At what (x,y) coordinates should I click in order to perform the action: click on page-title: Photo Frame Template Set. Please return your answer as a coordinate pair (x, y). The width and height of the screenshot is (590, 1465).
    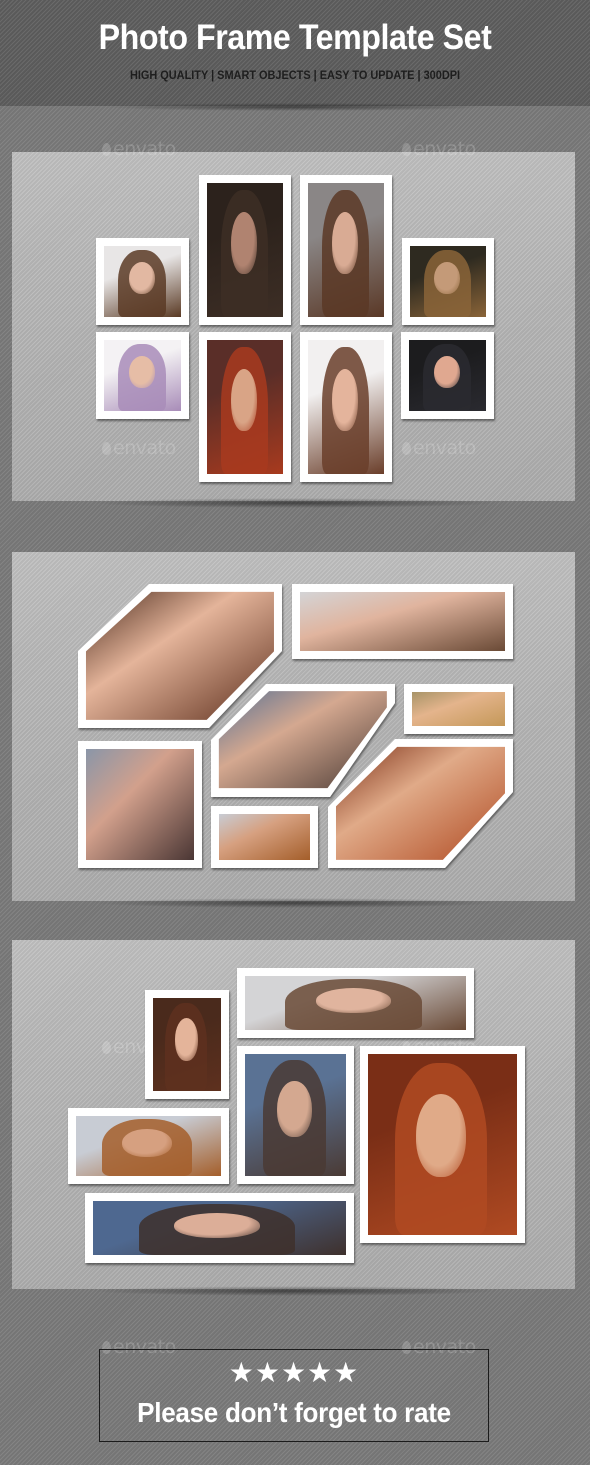
    Looking at the image, I should click on (295, 37).